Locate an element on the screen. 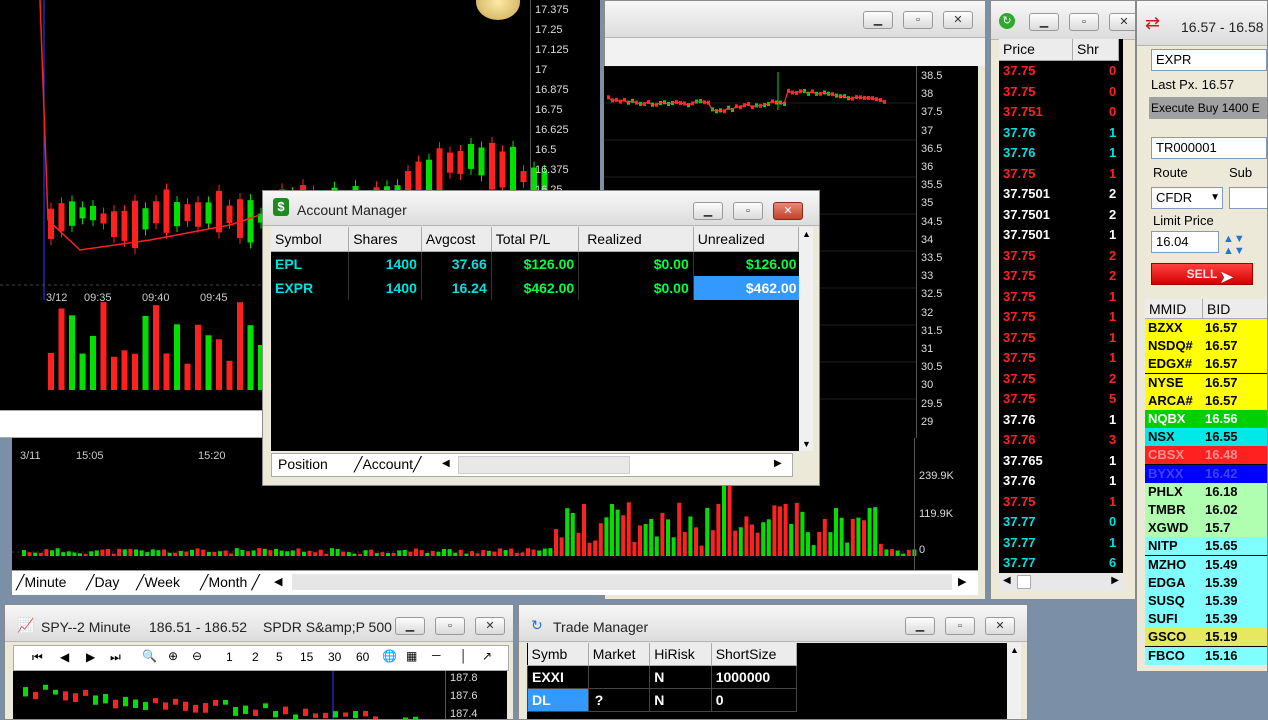  next-icon: ▶ is located at coordinates (90, 657).